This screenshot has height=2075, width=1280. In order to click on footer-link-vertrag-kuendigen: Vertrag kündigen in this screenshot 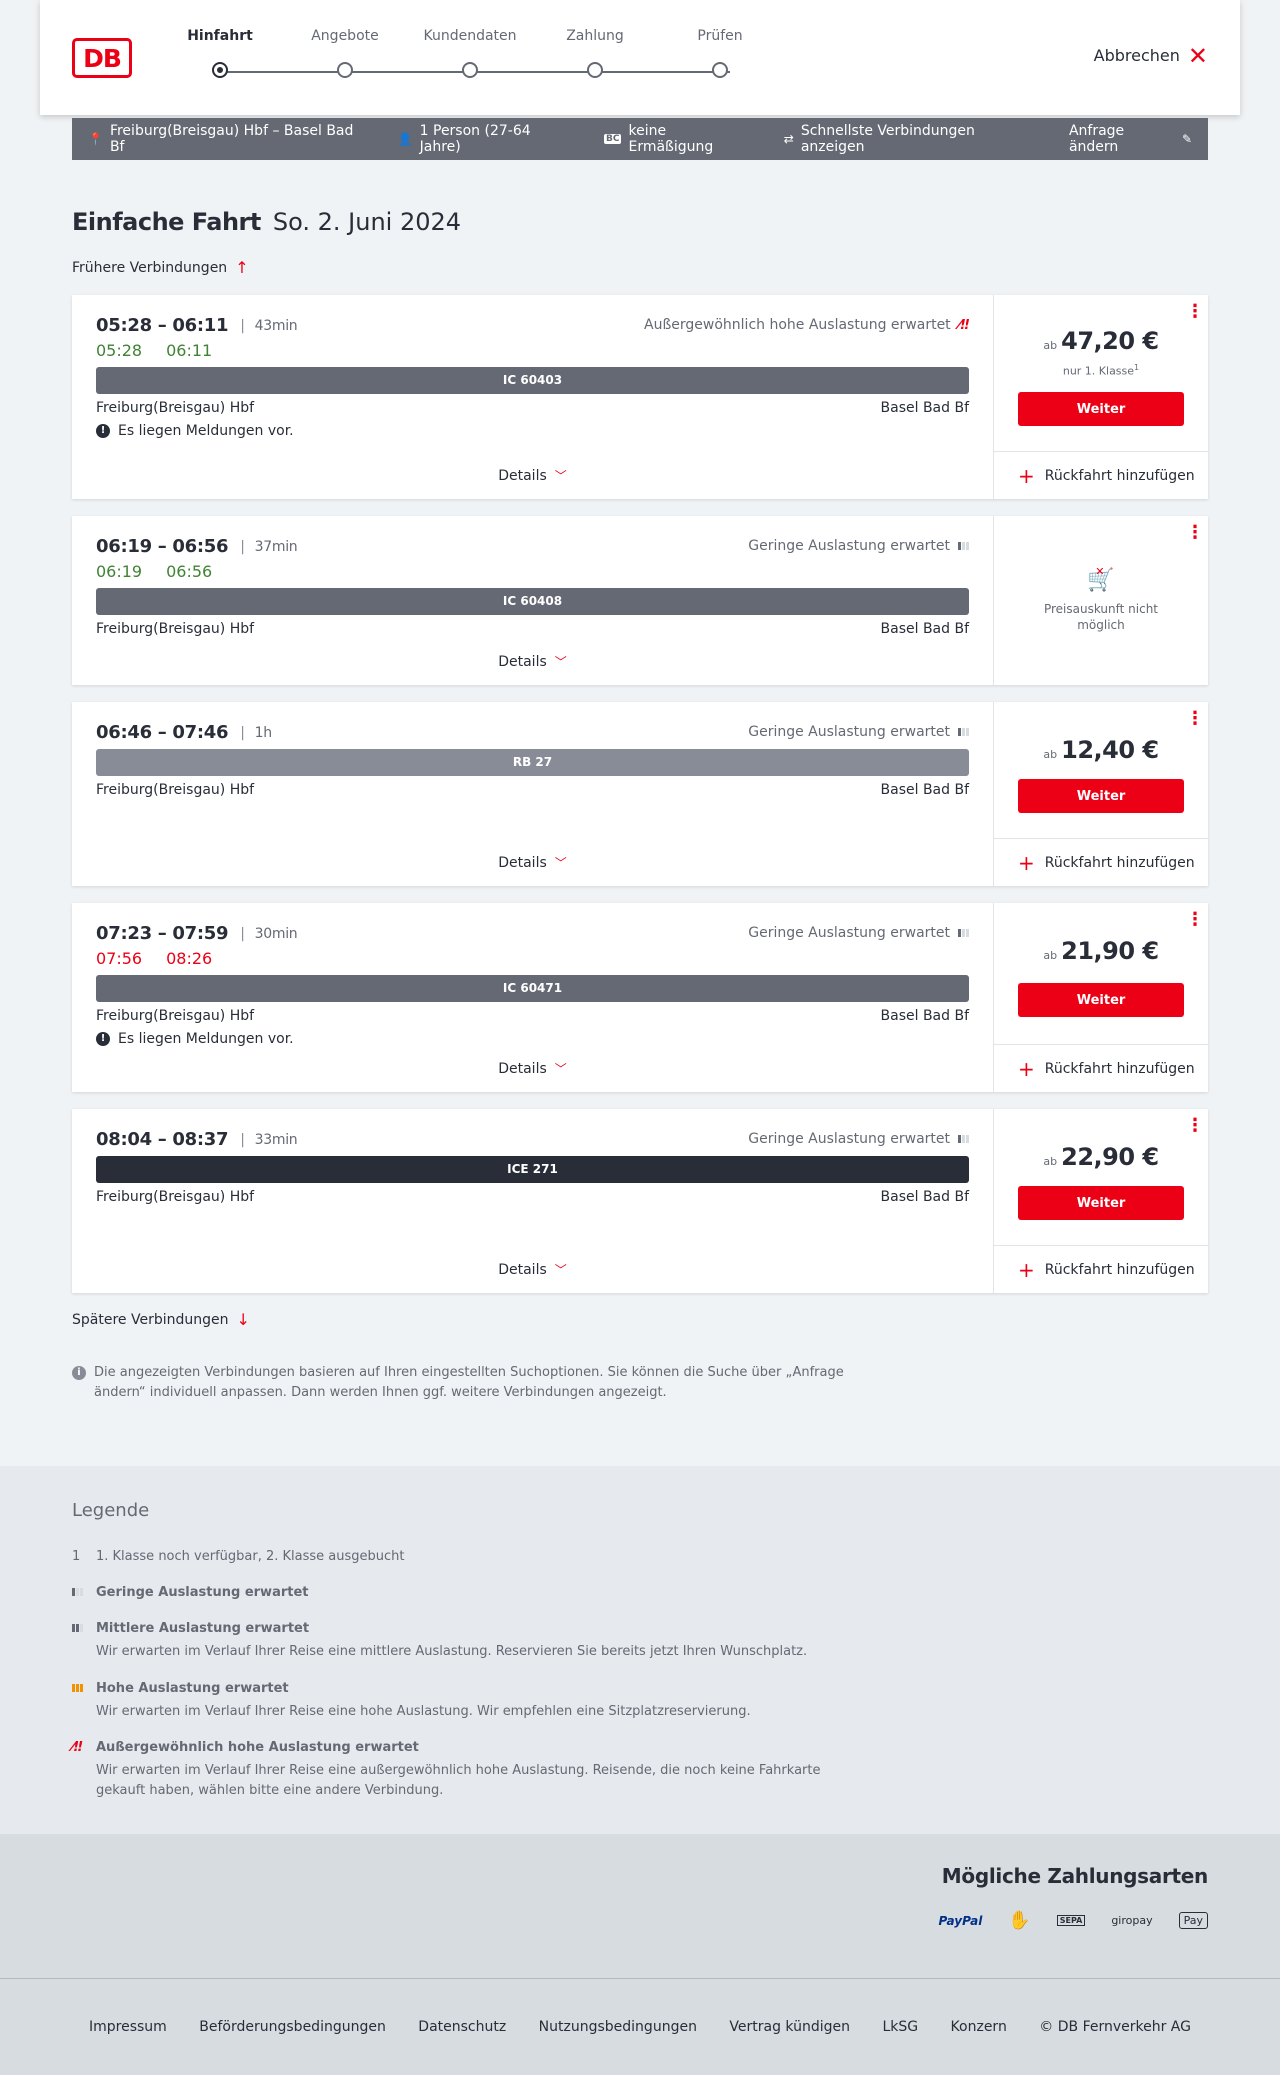, I will do `click(789, 2027)`.